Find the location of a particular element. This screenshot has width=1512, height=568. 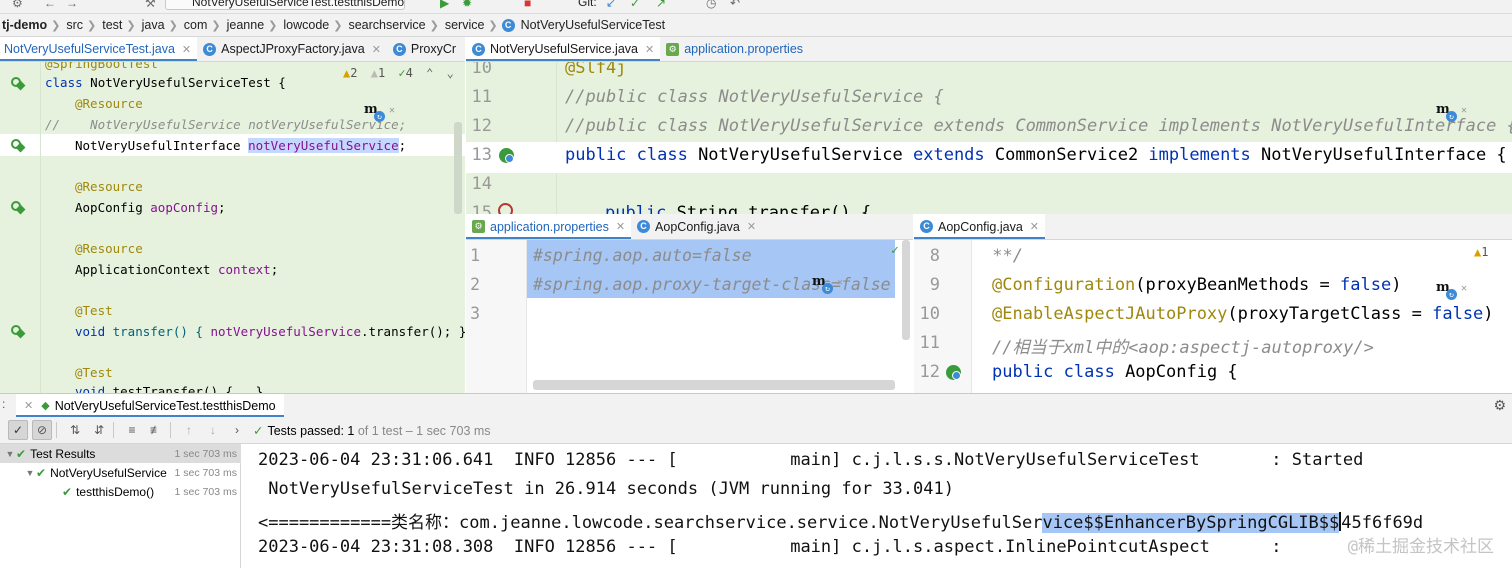

expand-all-icon: ≡ is located at coordinates (132, 430).